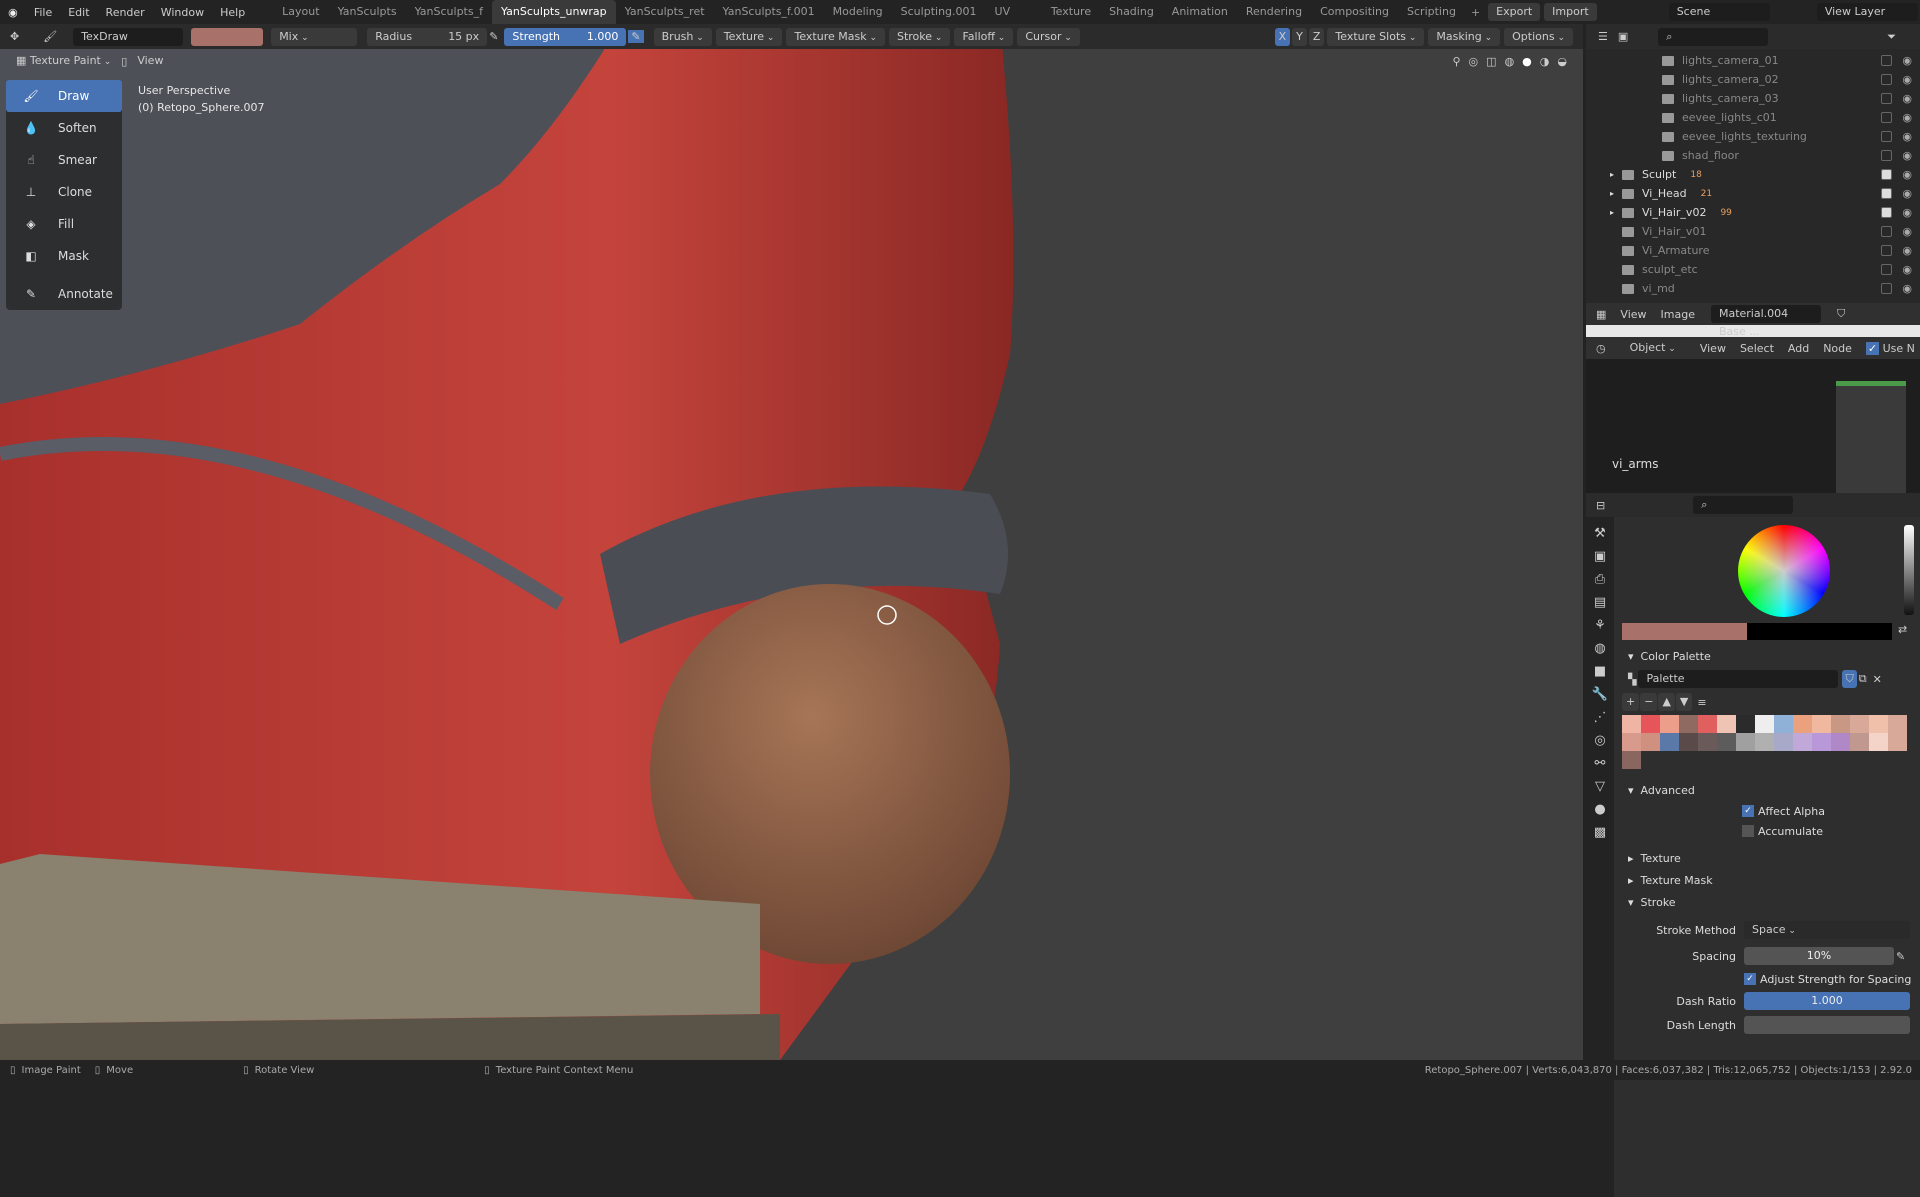 This screenshot has height=1197, width=1920. What do you see at coordinates (1510, 61) in the screenshot?
I see `wireframe-shading-icon: ◍` at bounding box center [1510, 61].